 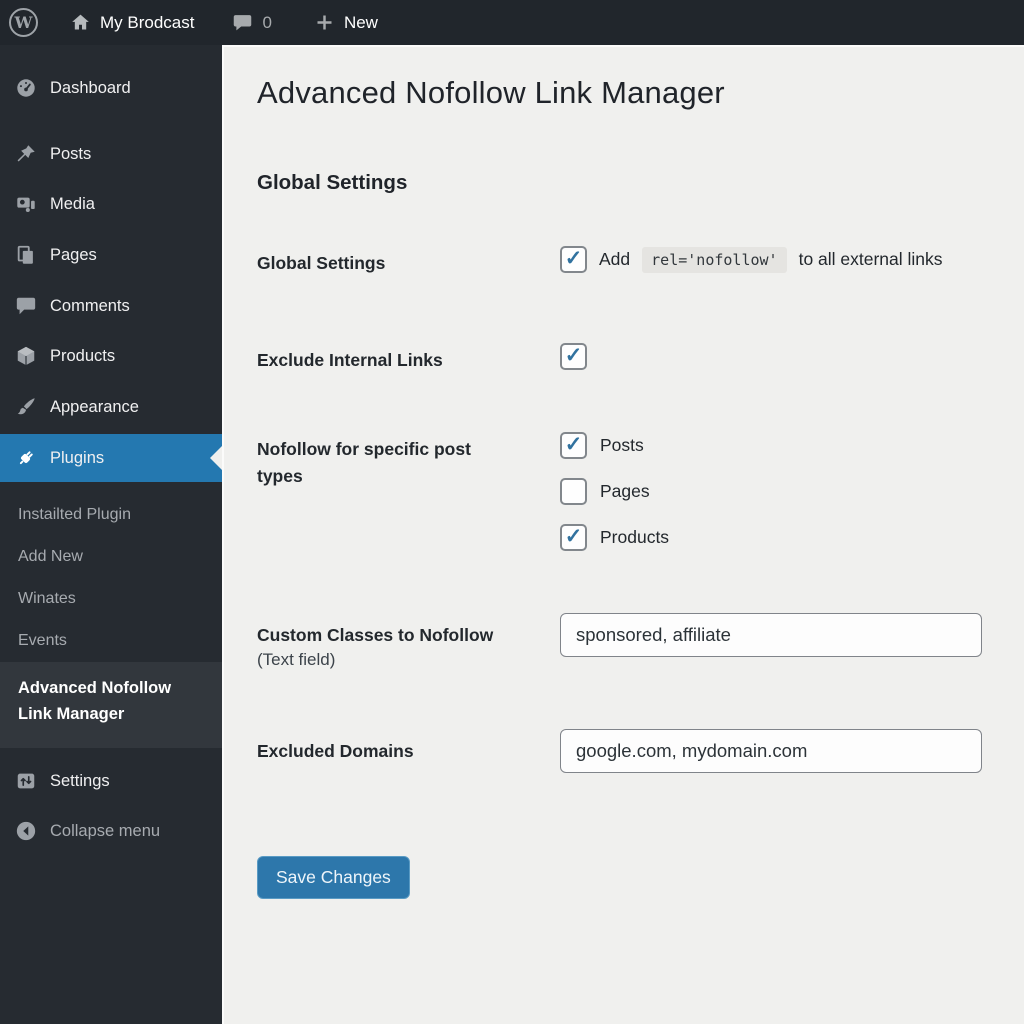 I want to click on submenu-item-installed-plugin: Instailted Plugin, so click(x=74, y=515).